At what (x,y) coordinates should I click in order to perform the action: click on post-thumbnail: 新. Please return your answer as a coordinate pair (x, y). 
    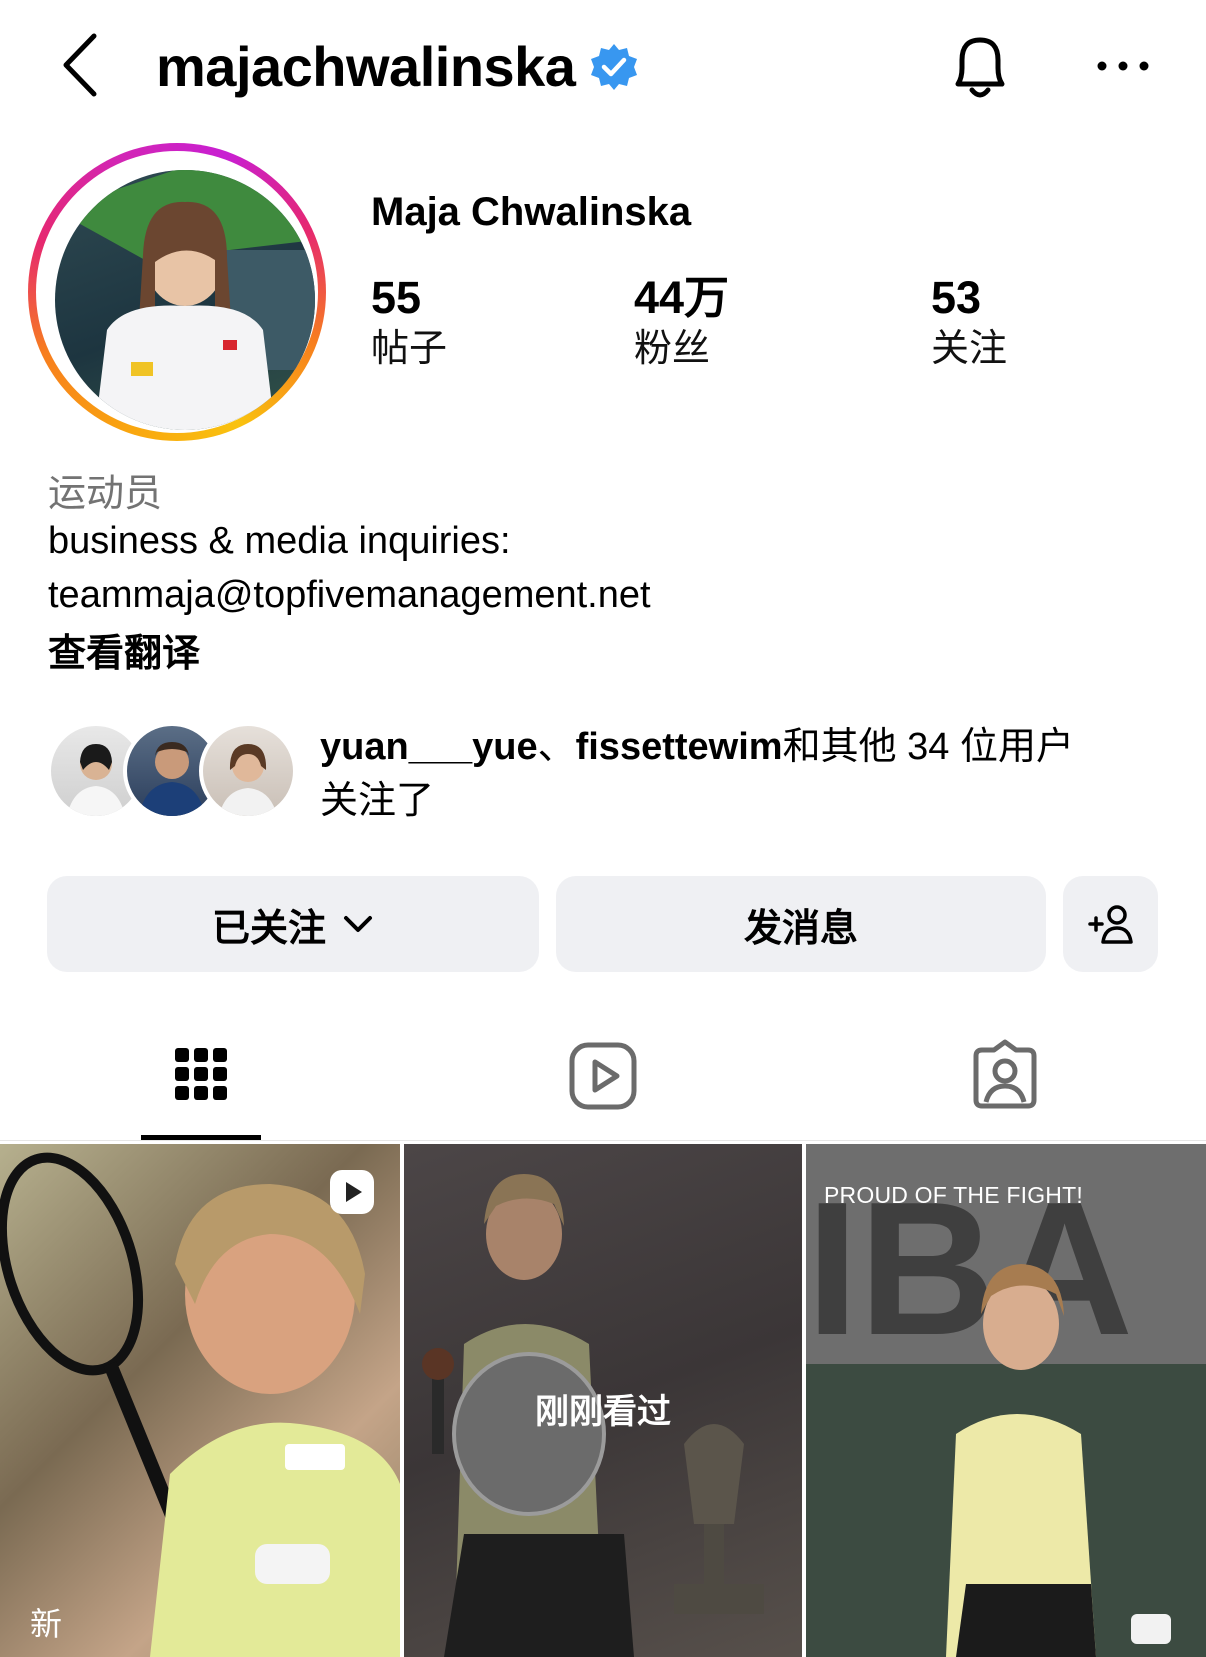
    Looking at the image, I should click on (200, 1400).